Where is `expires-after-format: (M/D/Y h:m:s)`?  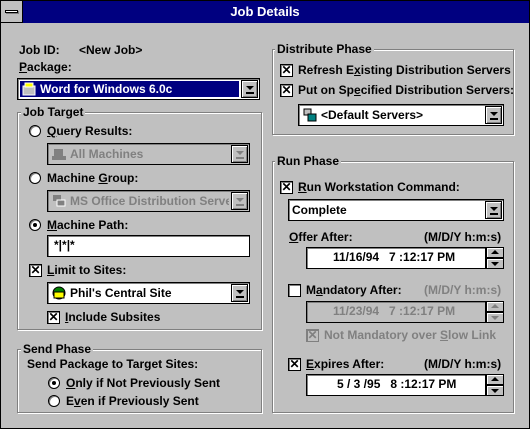
expires-after-format: (M/D/Y h:m:s) is located at coordinates (463, 364).